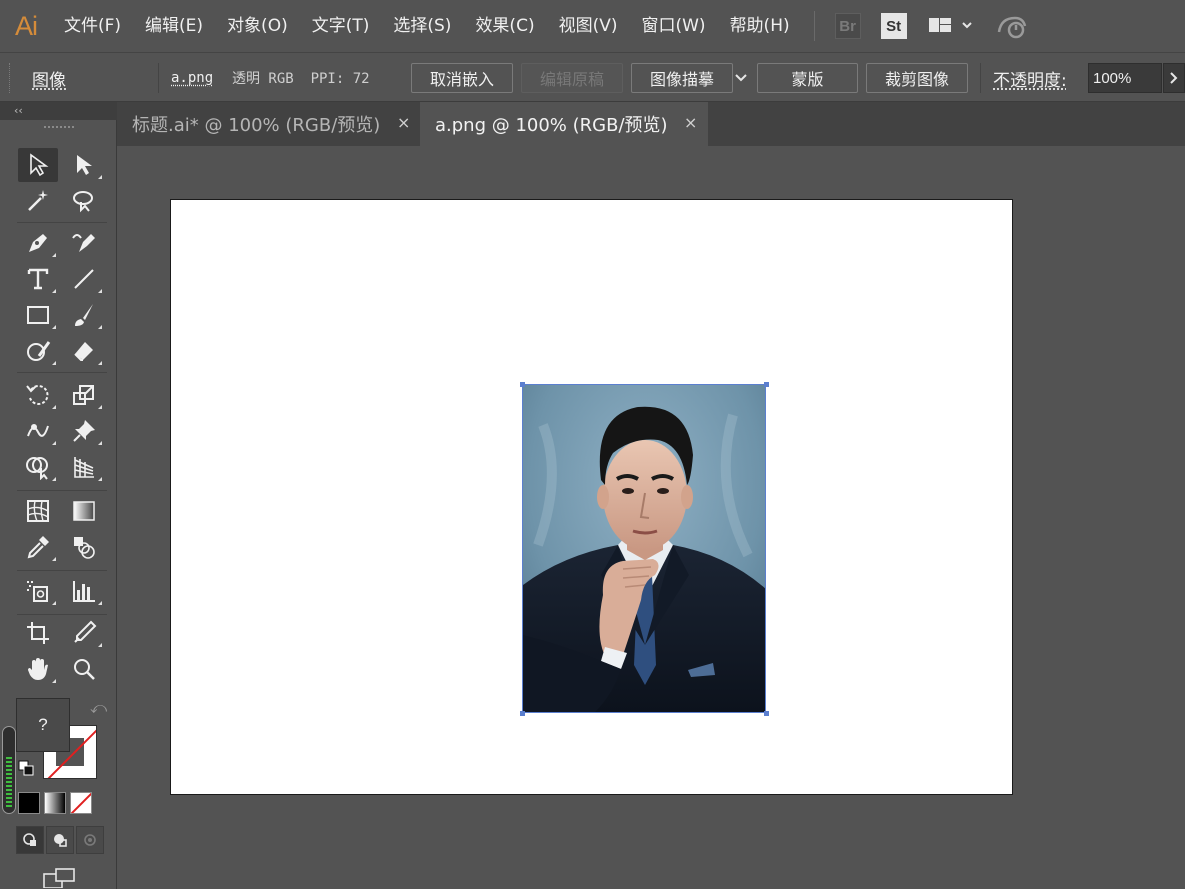 Image resolution: width=1185 pixels, height=889 pixels. I want to click on menu-file: 文件(F), so click(92, 26).